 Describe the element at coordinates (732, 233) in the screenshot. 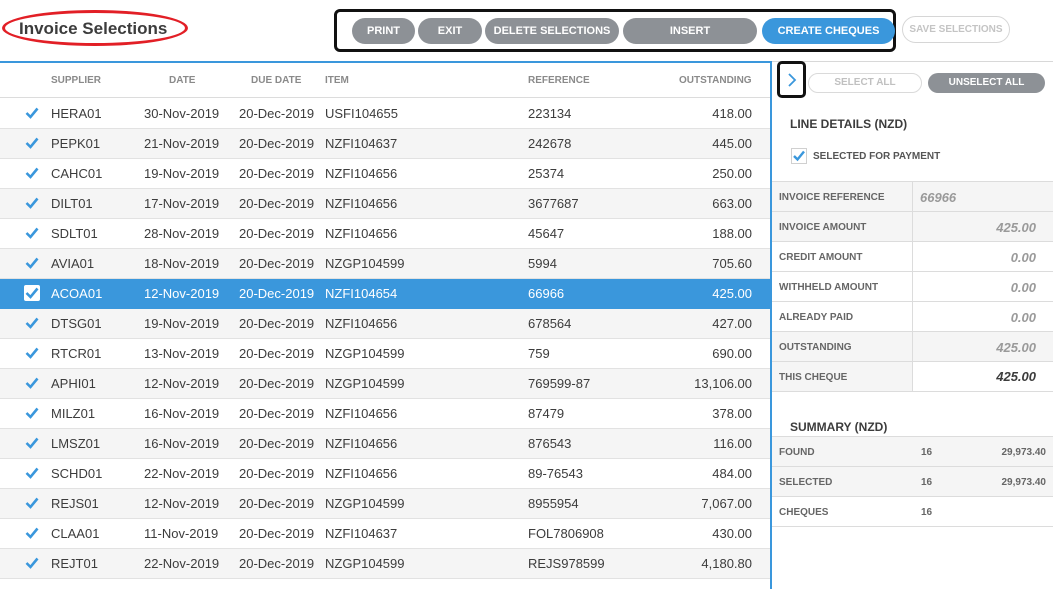

I see `cell-outstanding: 188.00` at that location.